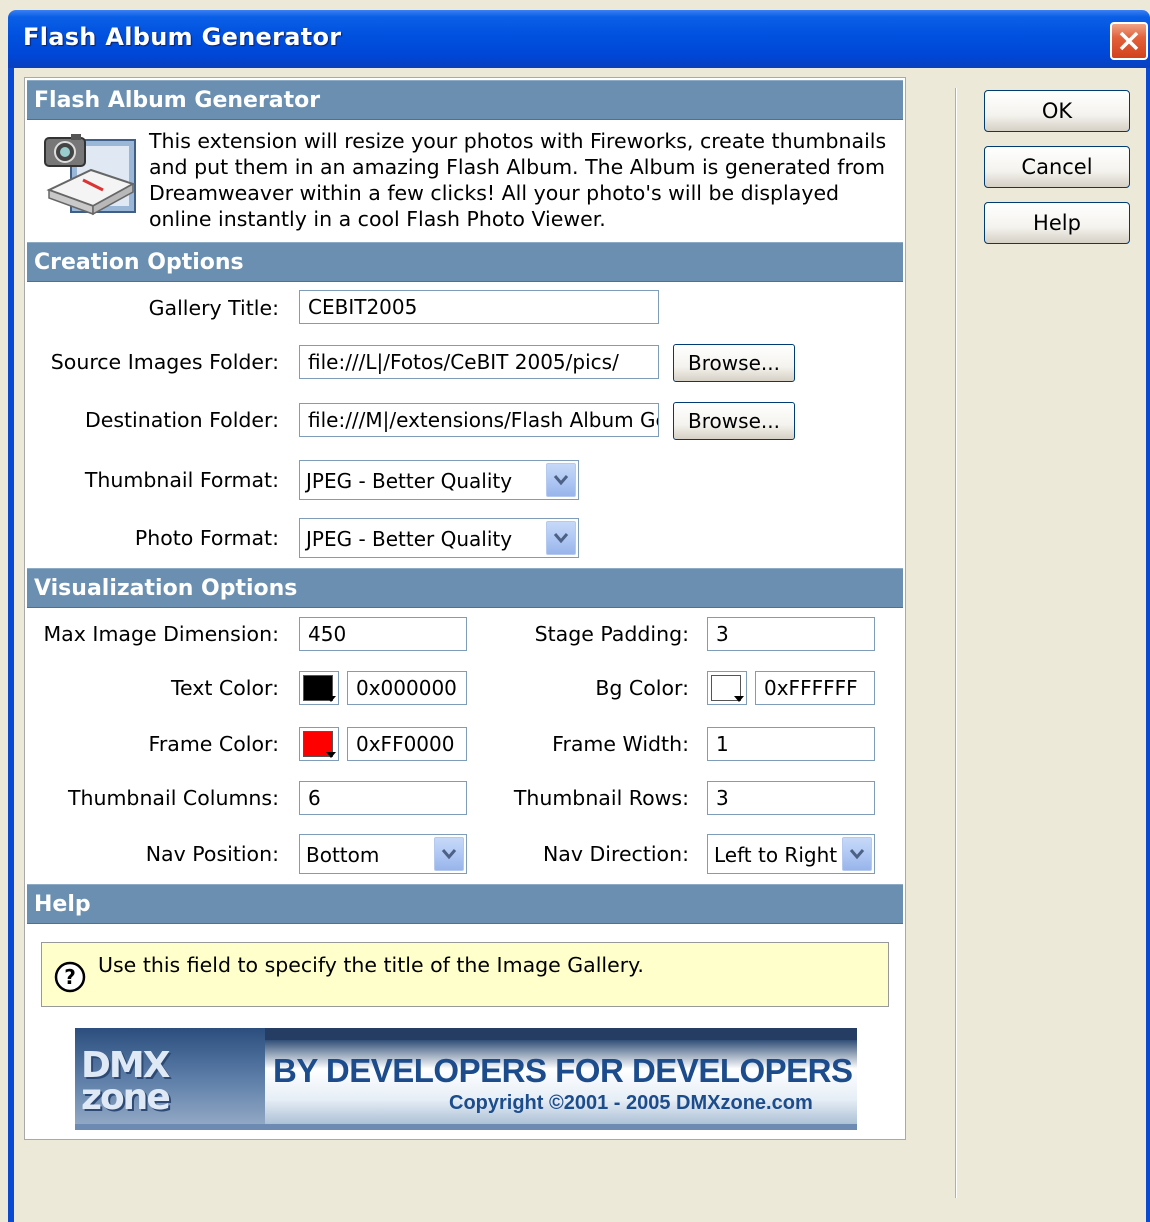 Image resolution: width=1150 pixels, height=1222 pixels. Describe the element at coordinates (479, 362) in the screenshot. I see `source-folder-input: file:///L|/Fotos/CeBIT 2005/pics/` at that location.